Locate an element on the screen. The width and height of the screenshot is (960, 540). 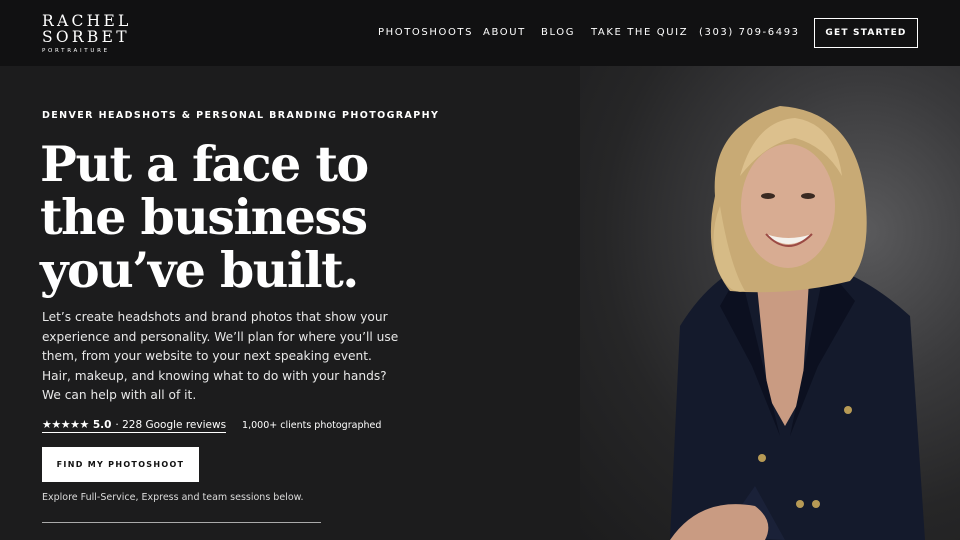
nav-link-phone: (303) 709-6493 is located at coordinates (749, 32).